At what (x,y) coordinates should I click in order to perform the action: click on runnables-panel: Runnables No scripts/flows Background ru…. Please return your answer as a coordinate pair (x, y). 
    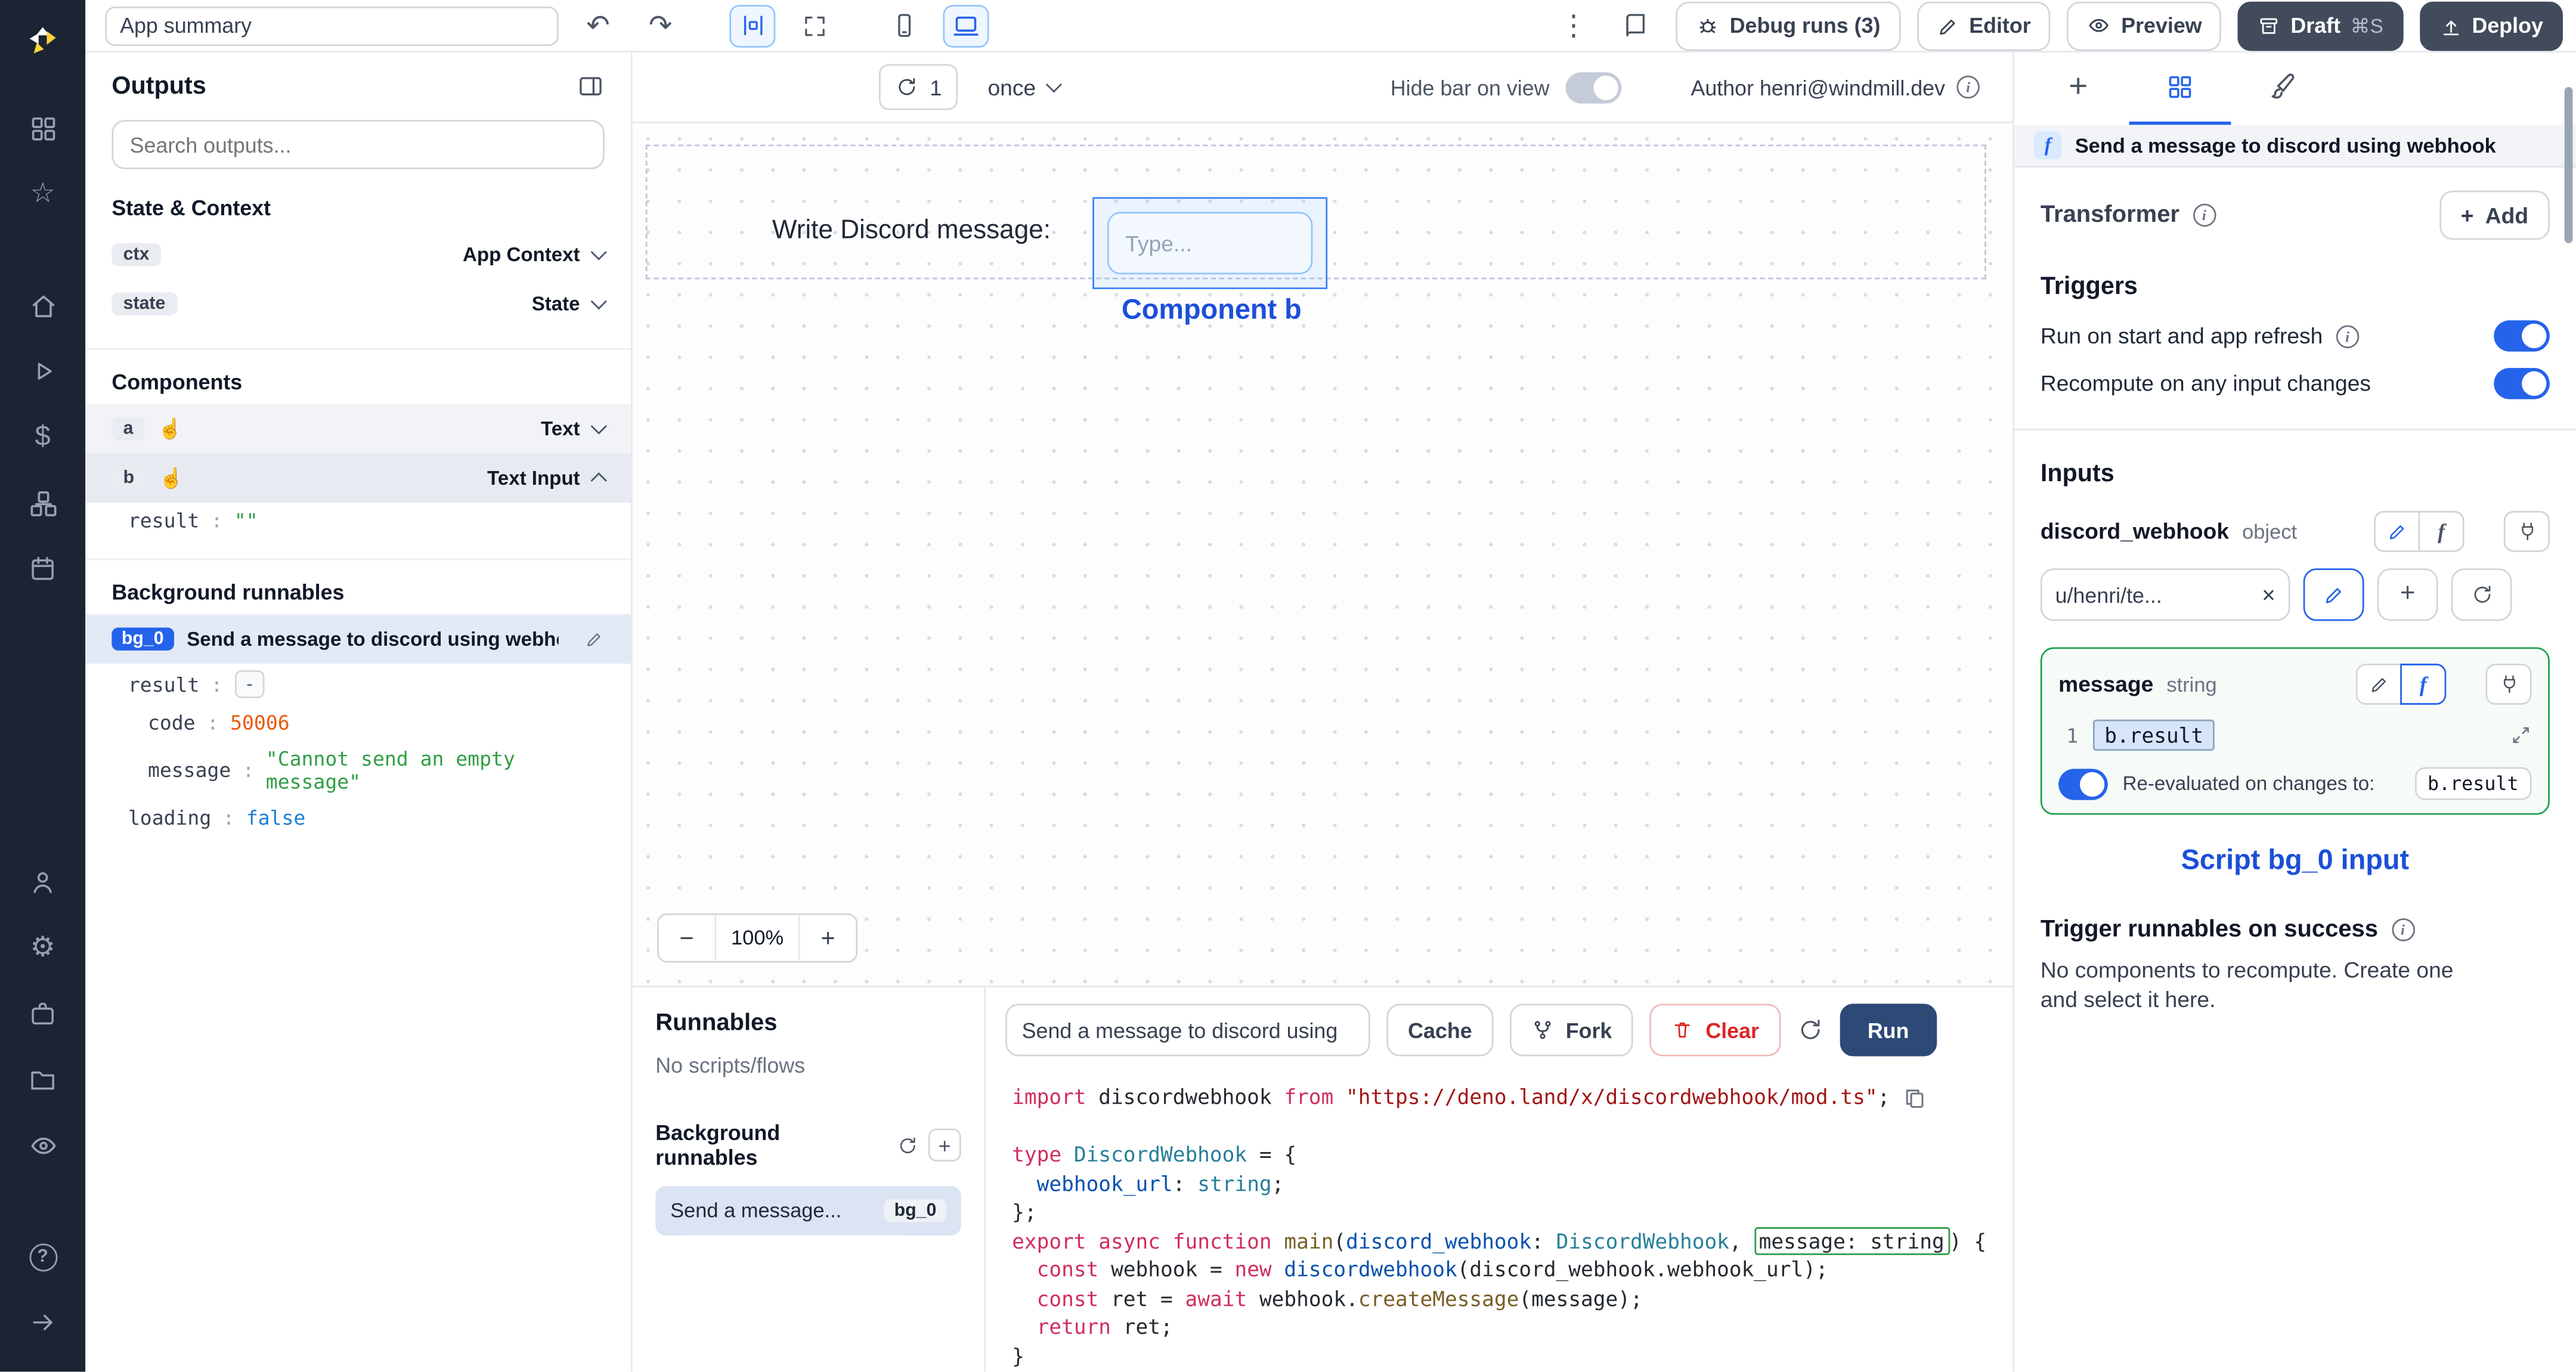
    Looking at the image, I should click on (810, 1179).